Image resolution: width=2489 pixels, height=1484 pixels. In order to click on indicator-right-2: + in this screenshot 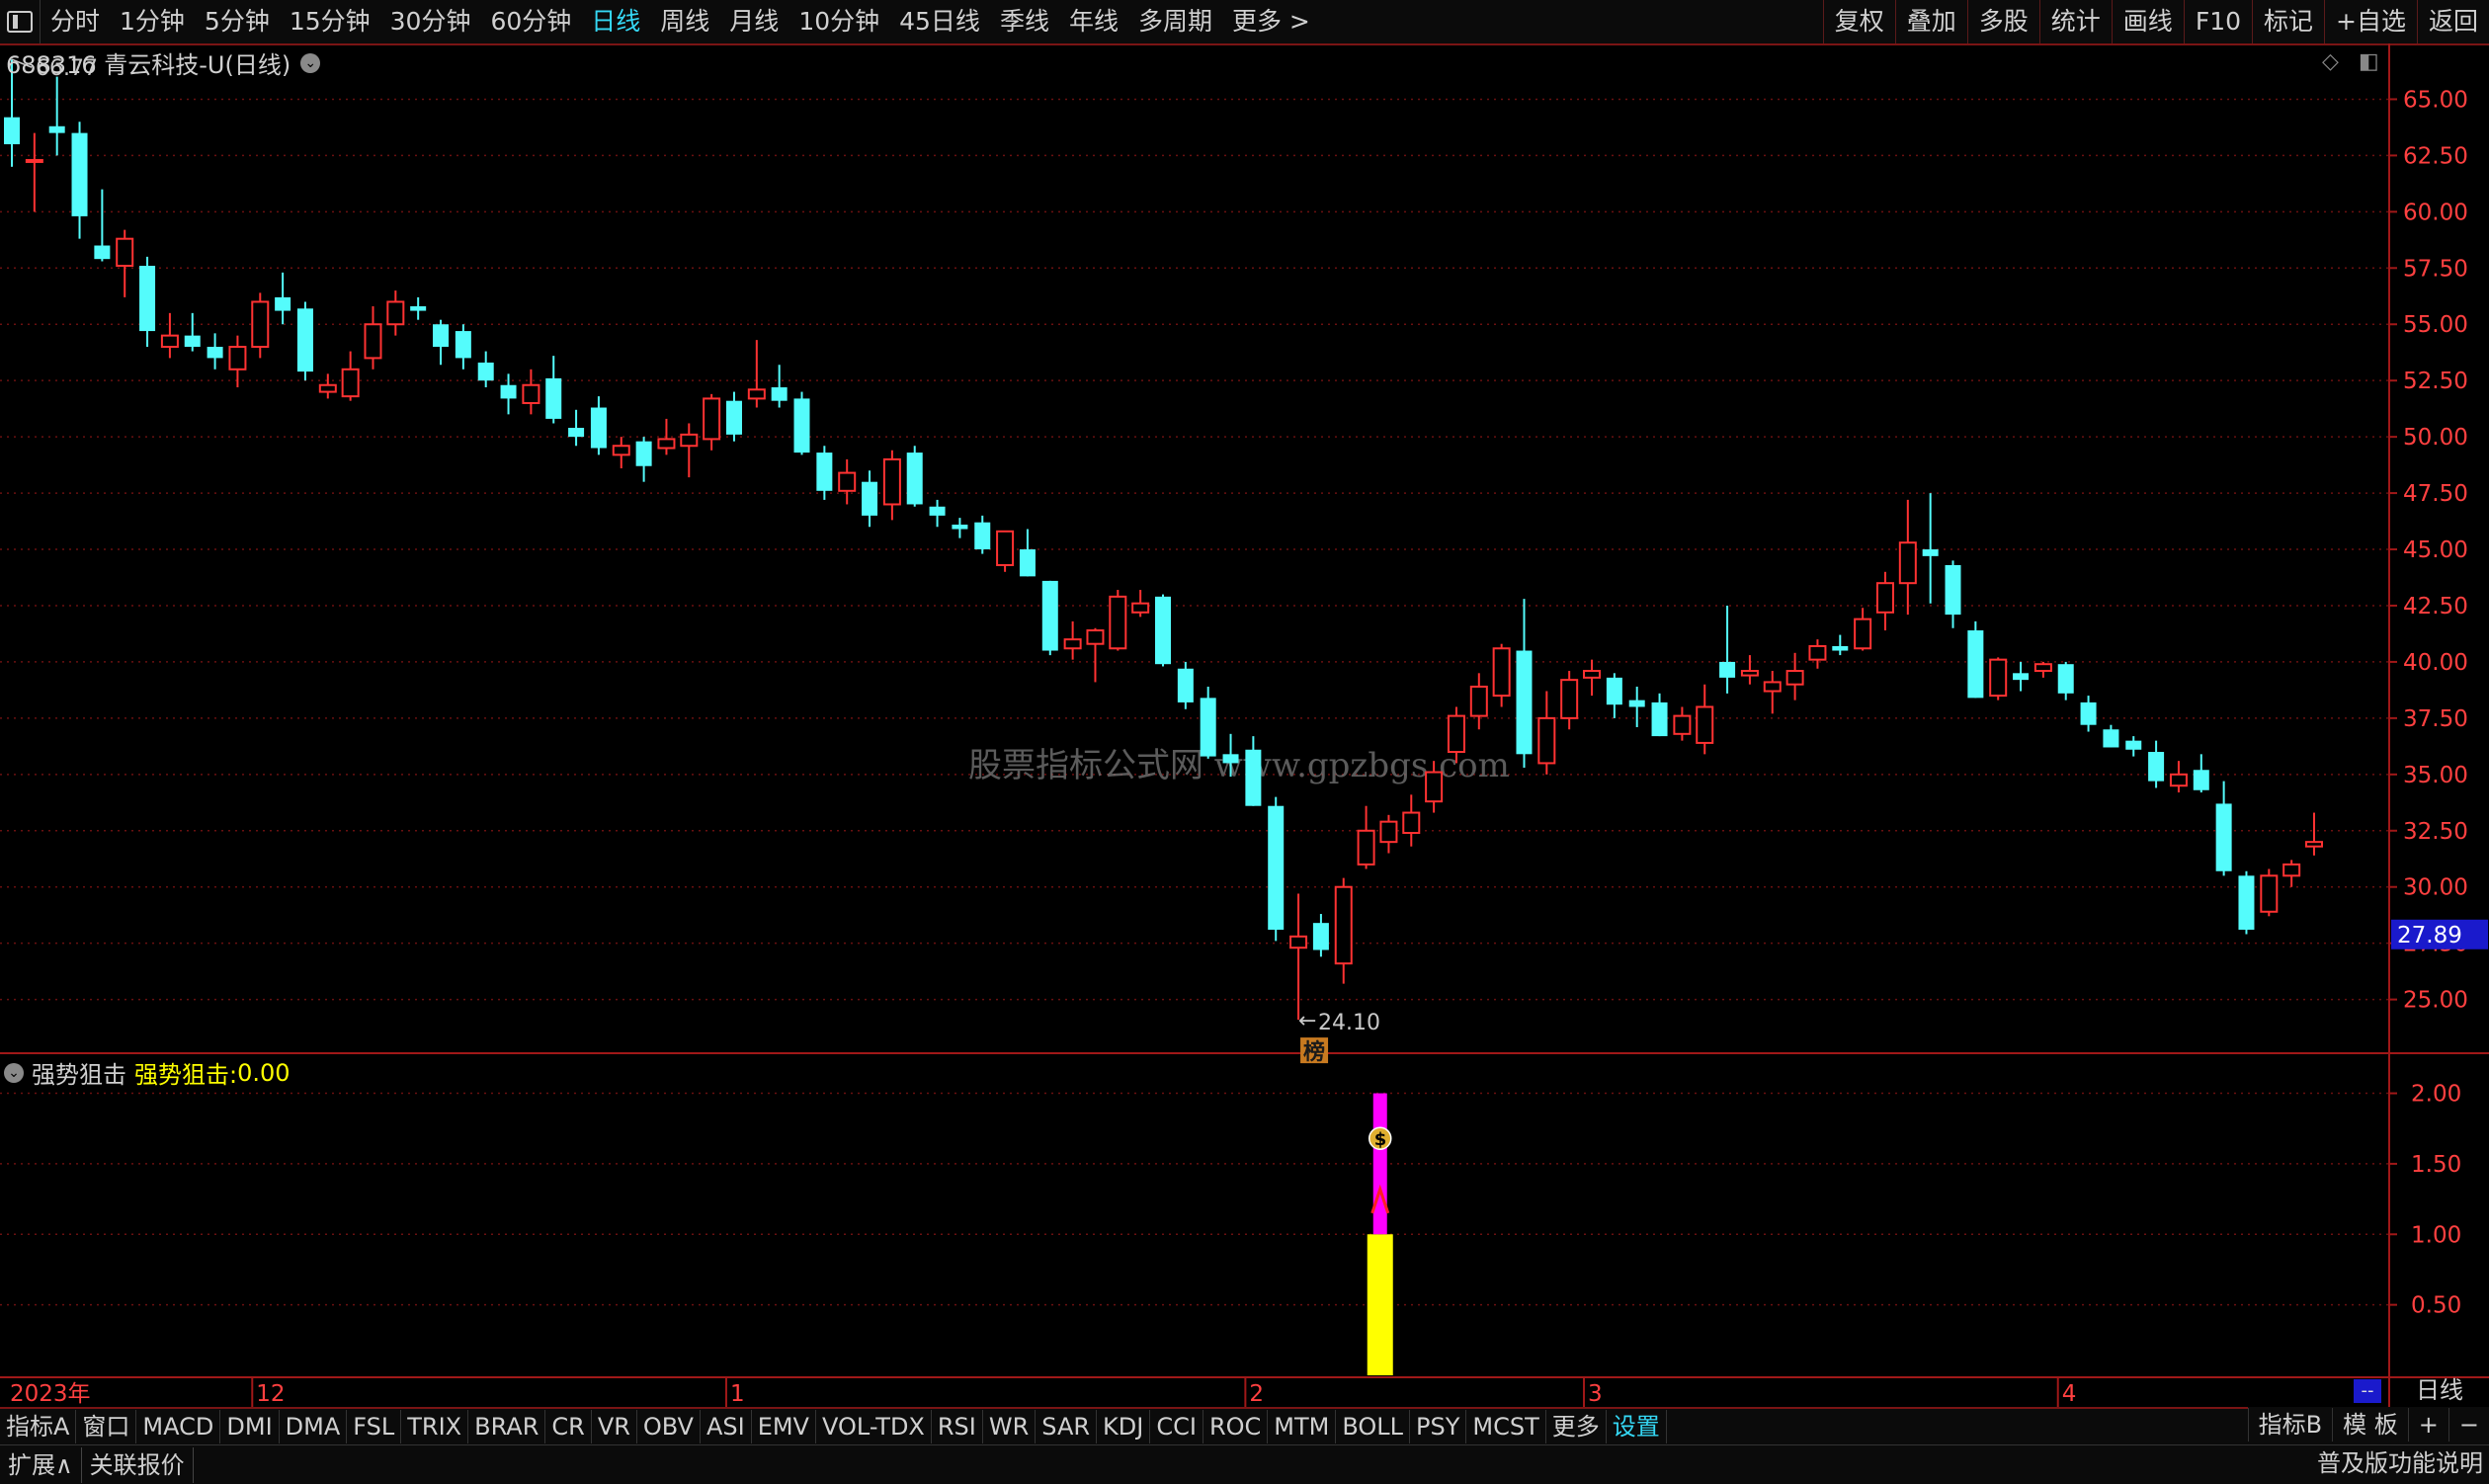, I will do `click(2428, 1425)`.